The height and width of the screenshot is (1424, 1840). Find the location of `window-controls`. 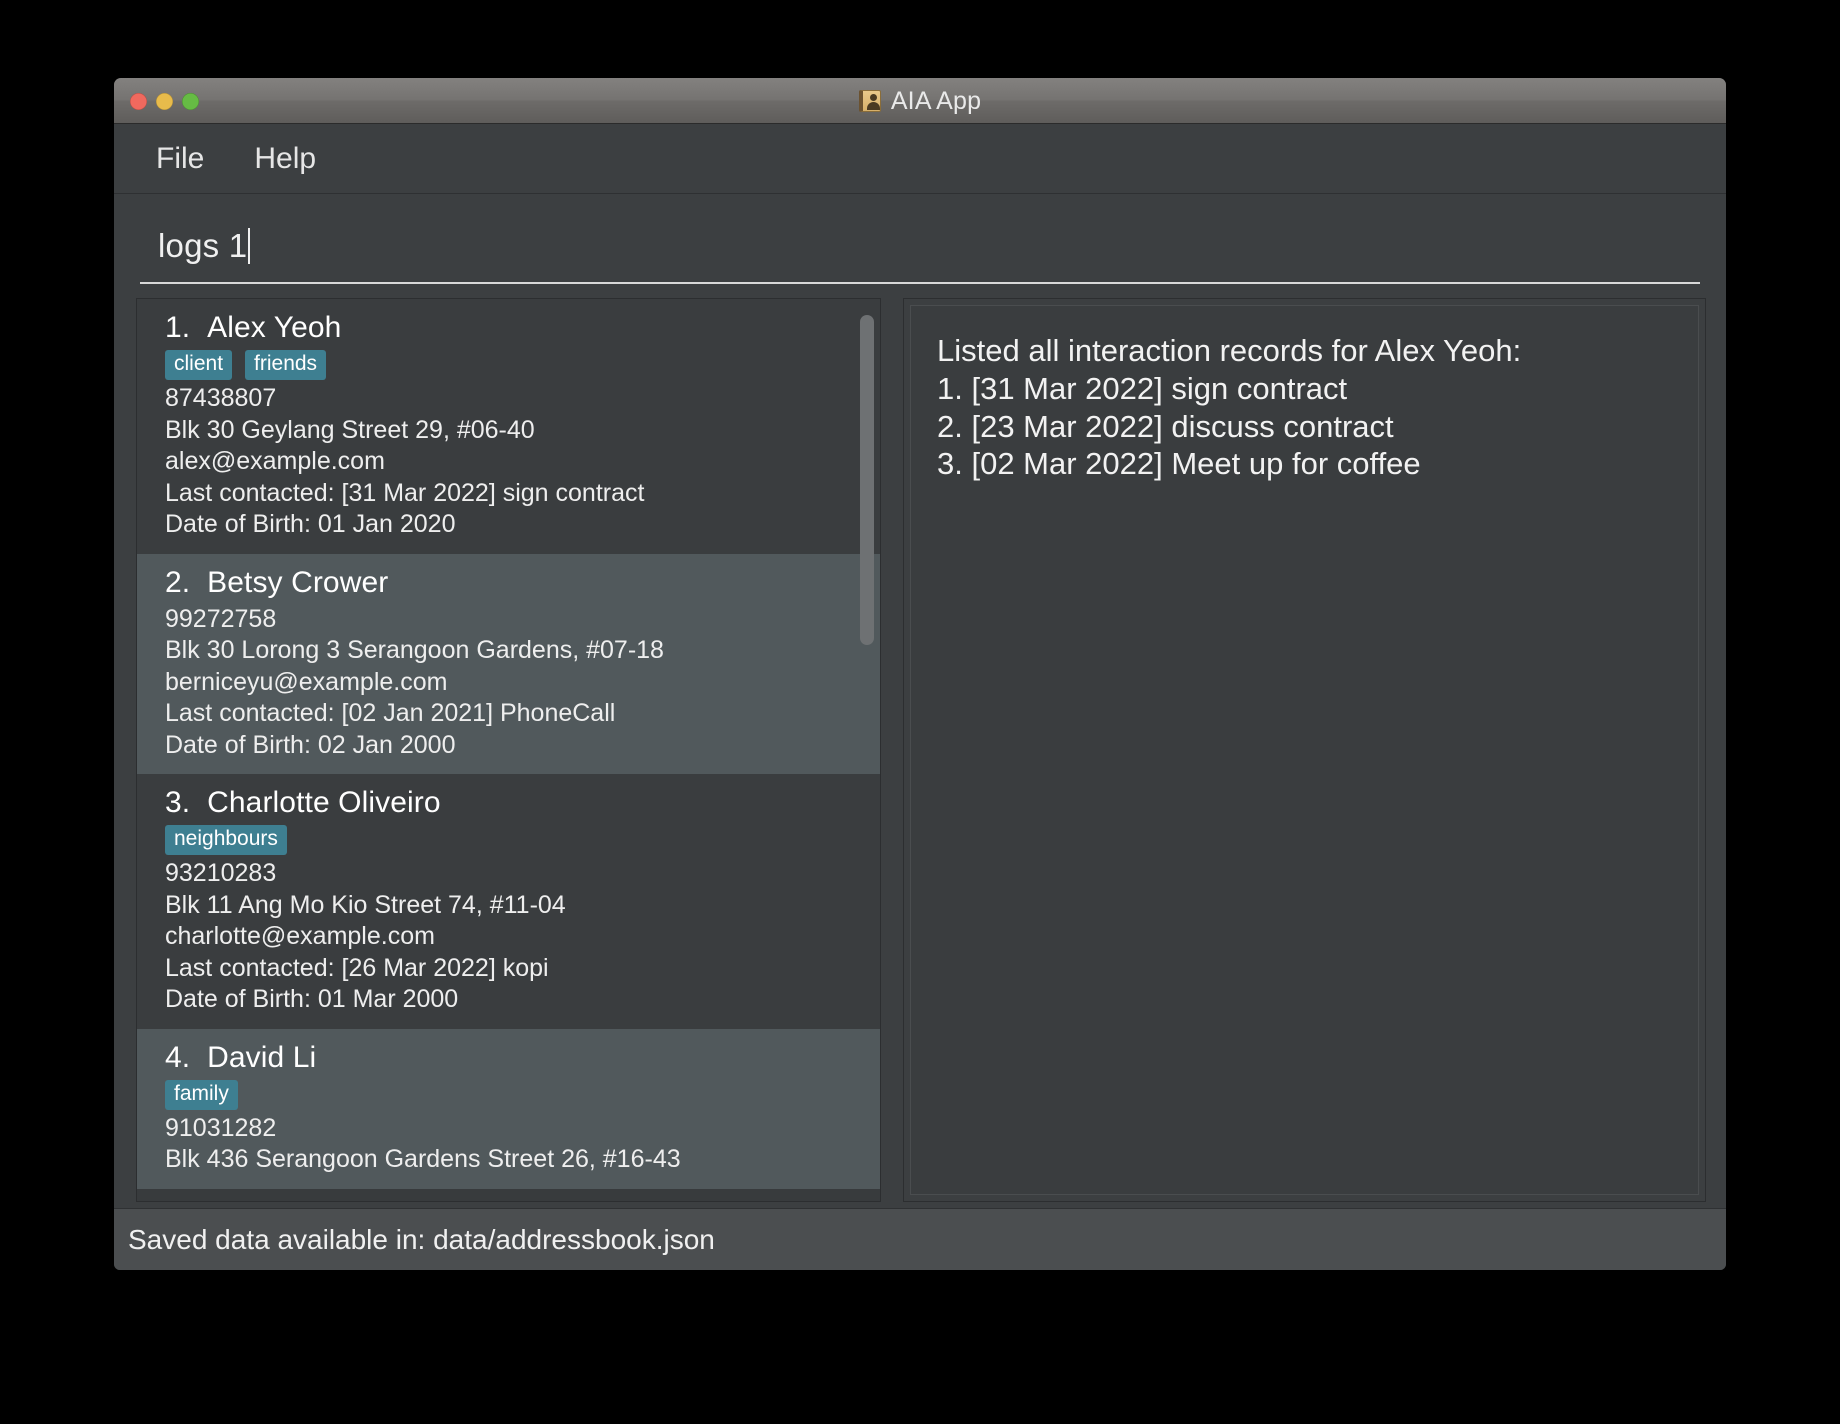

window-controls is located at coordinates (164, 101).